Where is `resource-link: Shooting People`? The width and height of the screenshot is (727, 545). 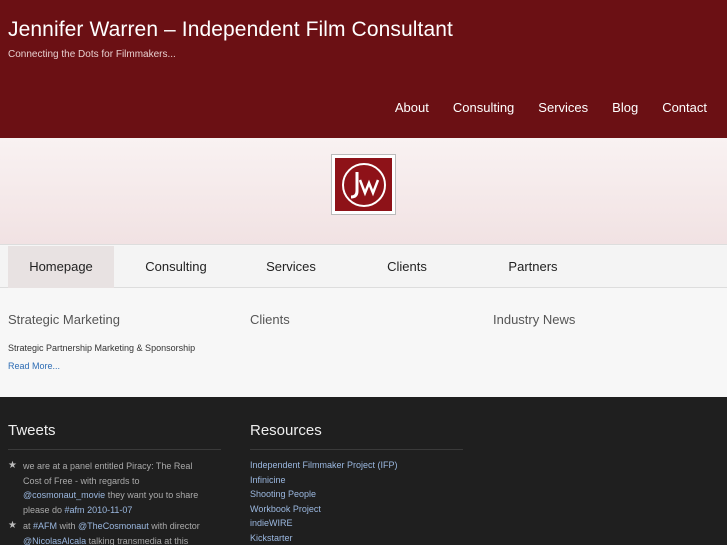 resource-link: Shooting People is located at coordinates (324, 494).